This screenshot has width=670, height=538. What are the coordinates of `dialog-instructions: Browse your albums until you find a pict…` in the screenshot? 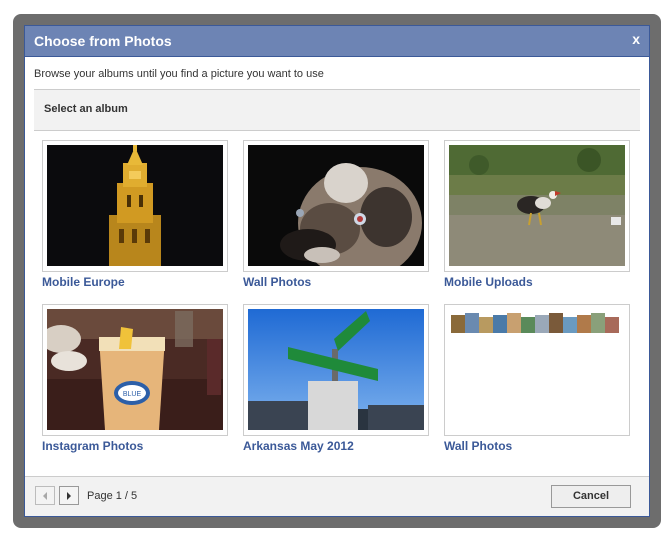 It's located at (179, 74).